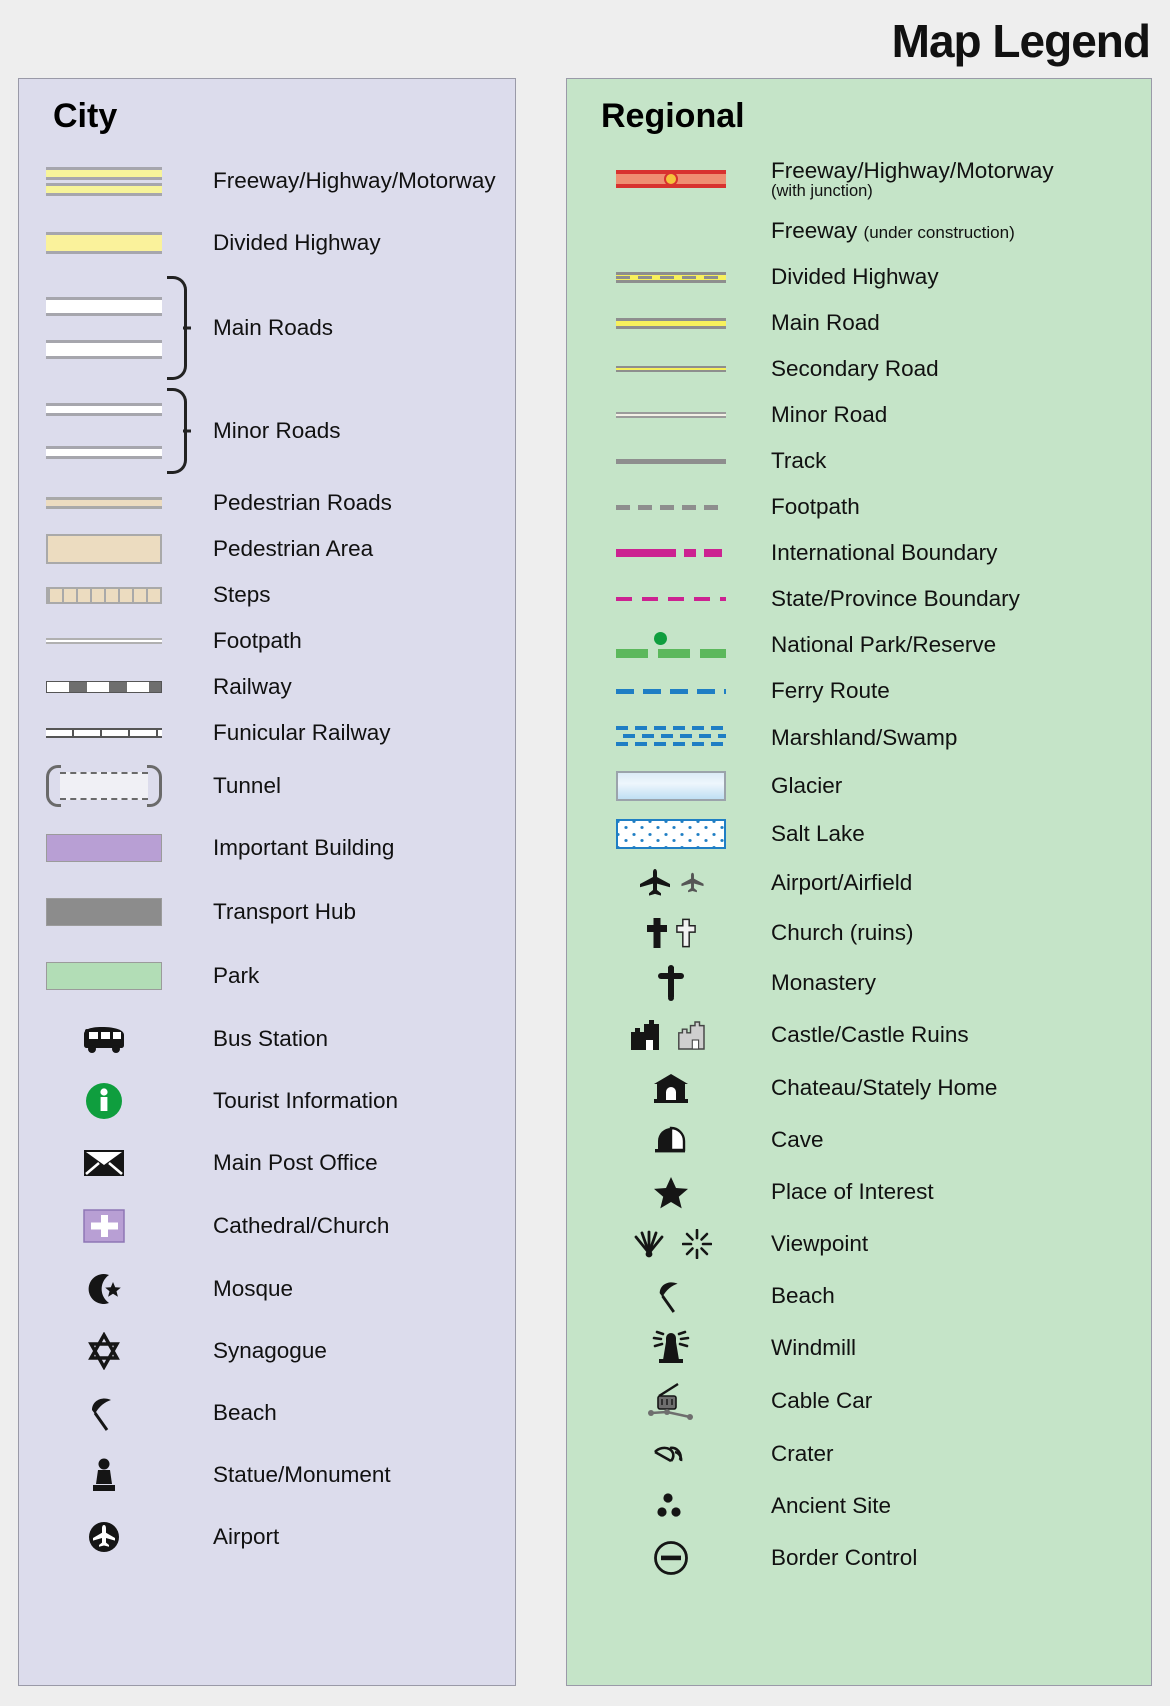 Image resolution: width=1170 pixels, height=1706 pixels. I want to click on blue-dashed-line-symbol, so click(671, 691).